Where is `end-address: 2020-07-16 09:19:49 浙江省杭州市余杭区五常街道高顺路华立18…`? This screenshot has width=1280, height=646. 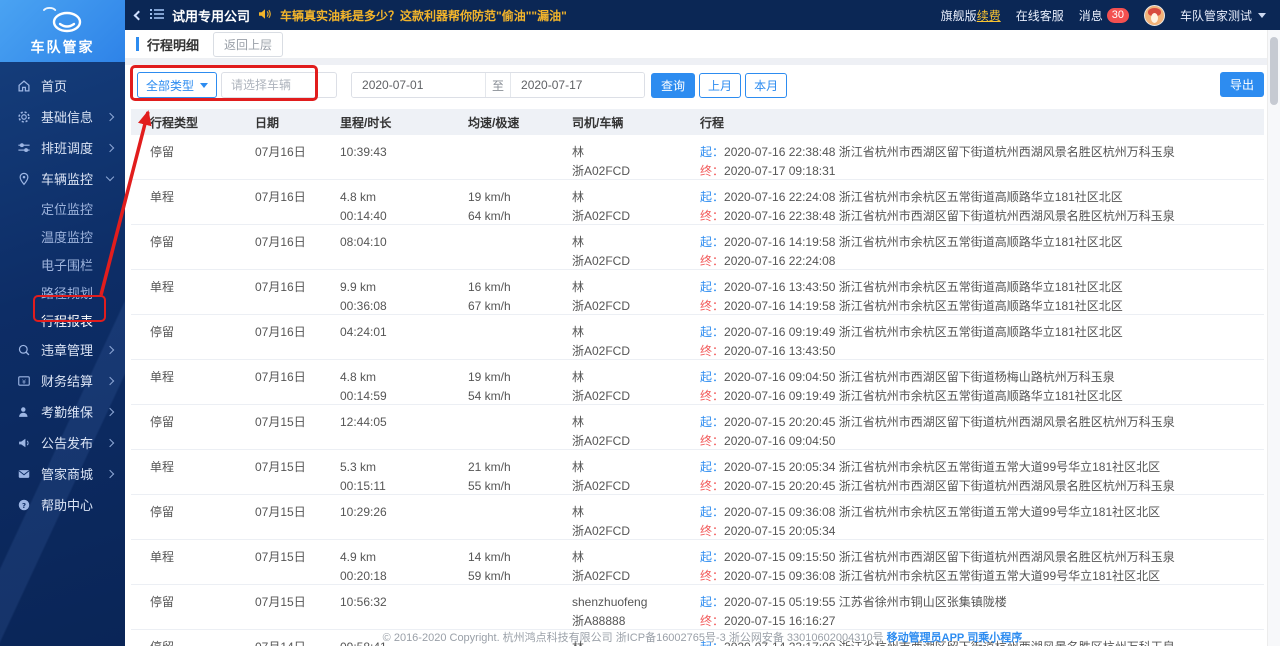 end-address: 2020-07-16 09:19:49 浙江省杭州市余杭区五常街道高顺路华立18… is located at coordinates (923, 396).